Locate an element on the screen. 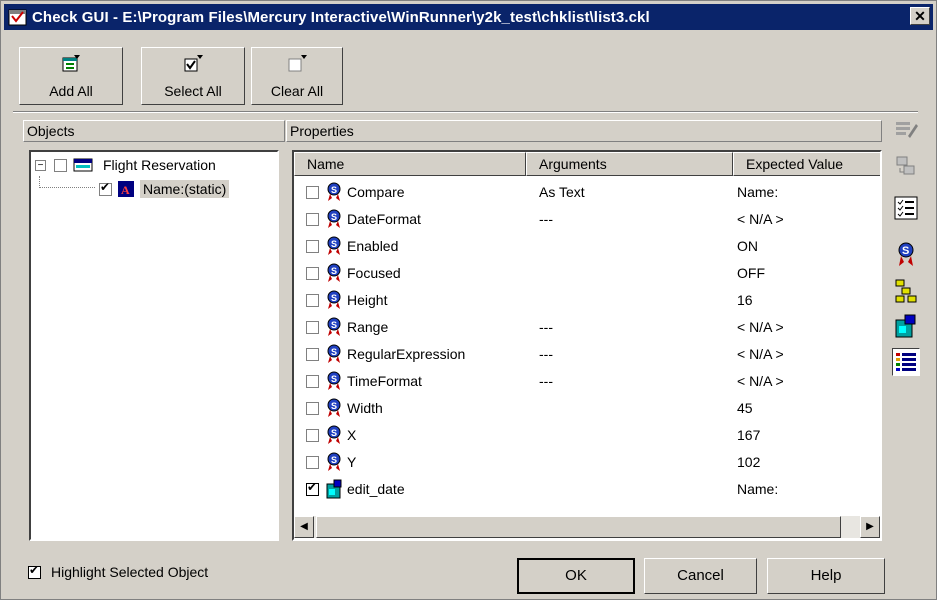 Image resolution: width=937 pixels, height=600 pixels. table-row: S Focused OFF is located at coordinates (587, 273).